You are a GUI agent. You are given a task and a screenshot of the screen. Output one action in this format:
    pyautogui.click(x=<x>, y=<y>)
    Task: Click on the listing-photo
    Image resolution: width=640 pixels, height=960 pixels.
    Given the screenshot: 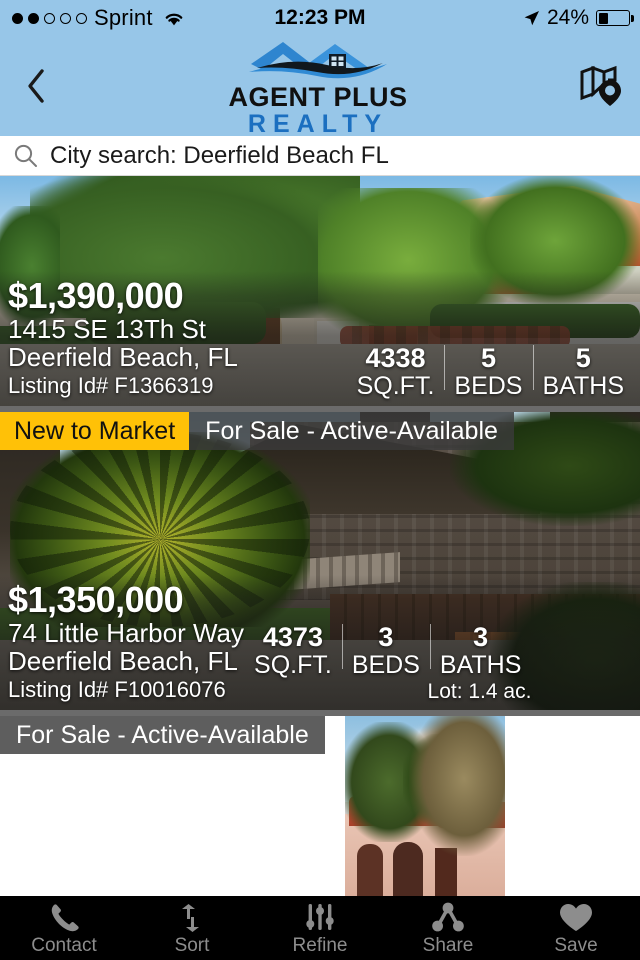 What is the action you would take?
    pyautogui.click(x=425, y=806)
    